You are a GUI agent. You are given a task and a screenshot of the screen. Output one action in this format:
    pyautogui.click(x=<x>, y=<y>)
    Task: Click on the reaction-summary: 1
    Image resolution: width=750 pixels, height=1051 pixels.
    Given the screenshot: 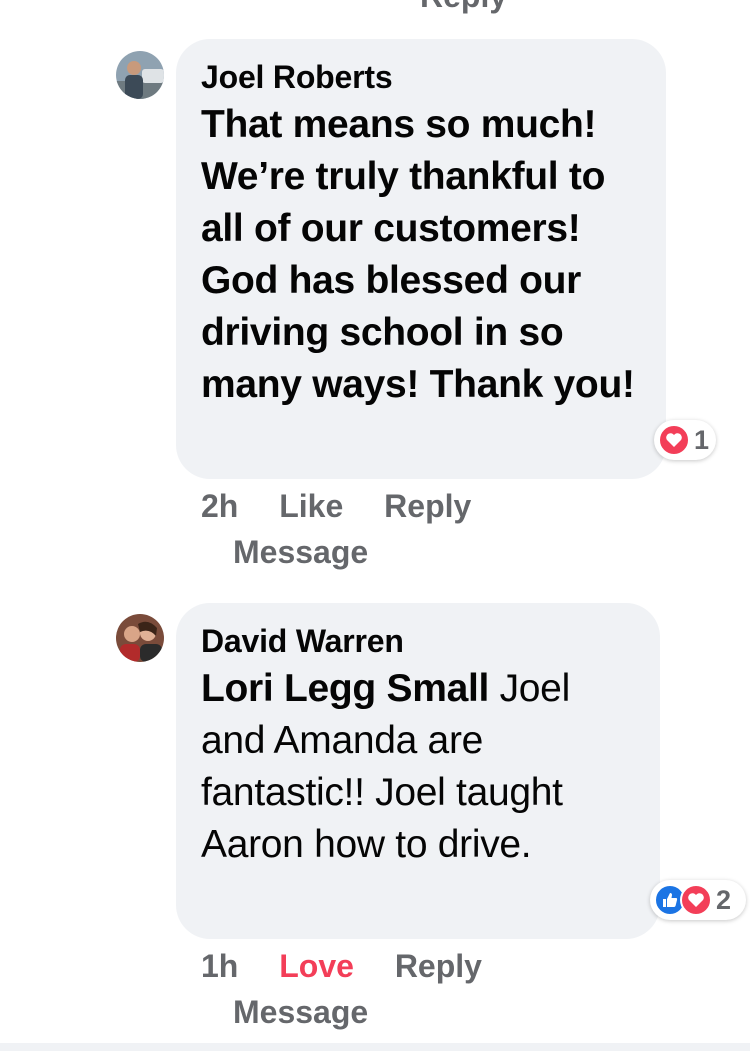 What is the action you would take?
    pyautogui.click(x=685, y=440)
    